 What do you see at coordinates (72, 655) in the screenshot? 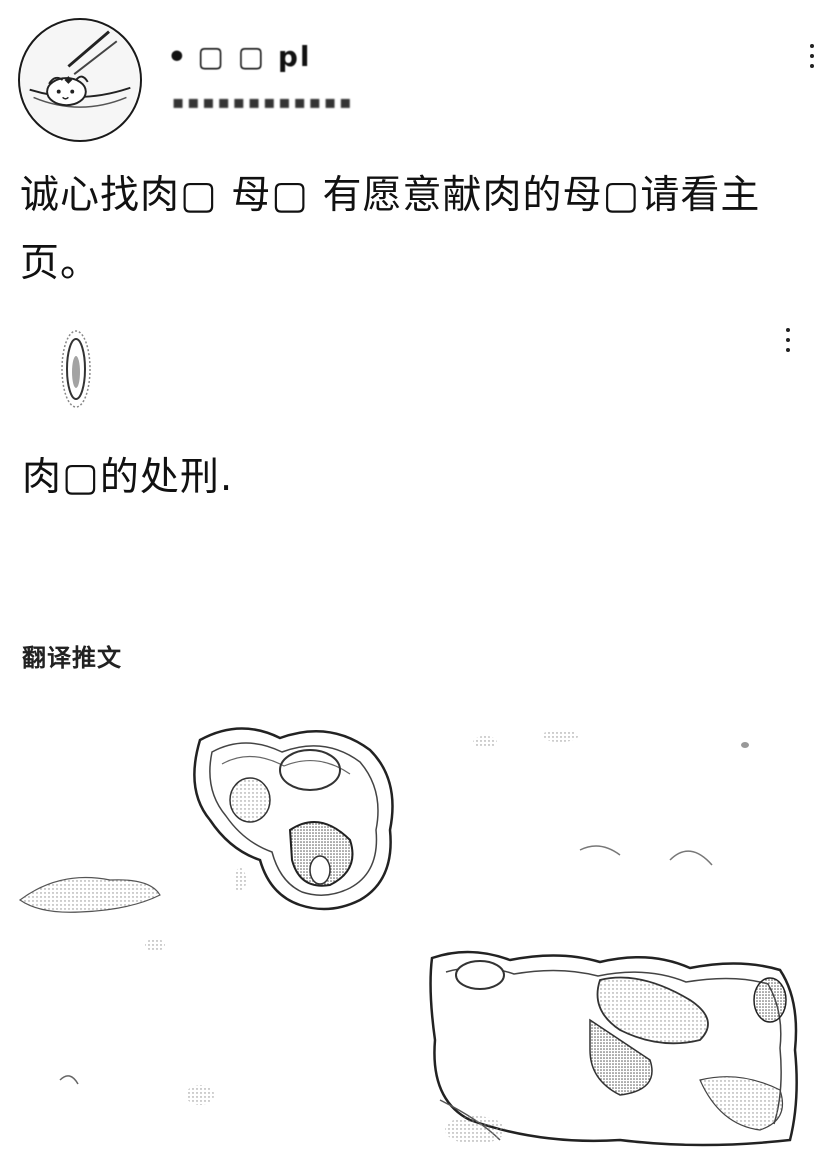
I see `translate-post-link: 翻译推文` at bounding box center [72, 655].